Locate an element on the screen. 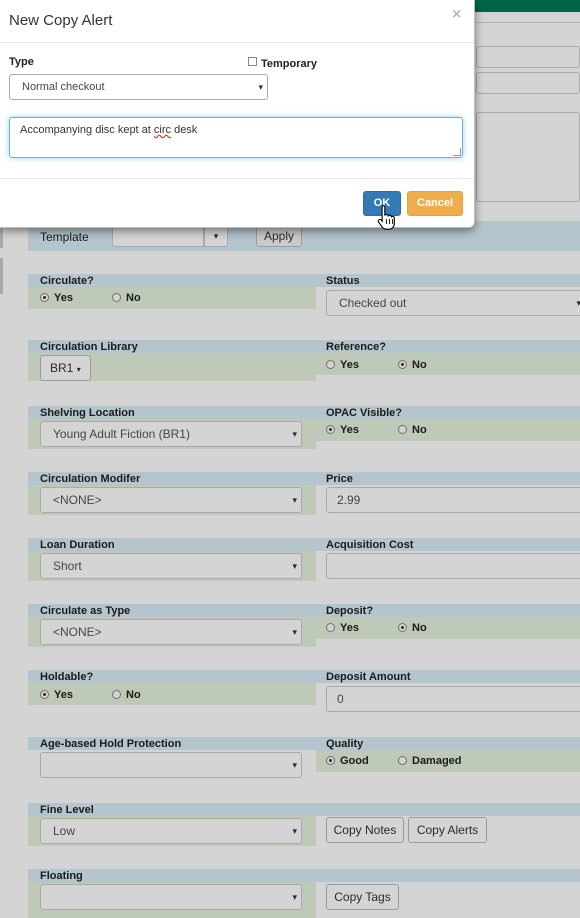 This screenshot has width=580, height=918. temporary-label: Temporary is located at coordinates (289, 64).